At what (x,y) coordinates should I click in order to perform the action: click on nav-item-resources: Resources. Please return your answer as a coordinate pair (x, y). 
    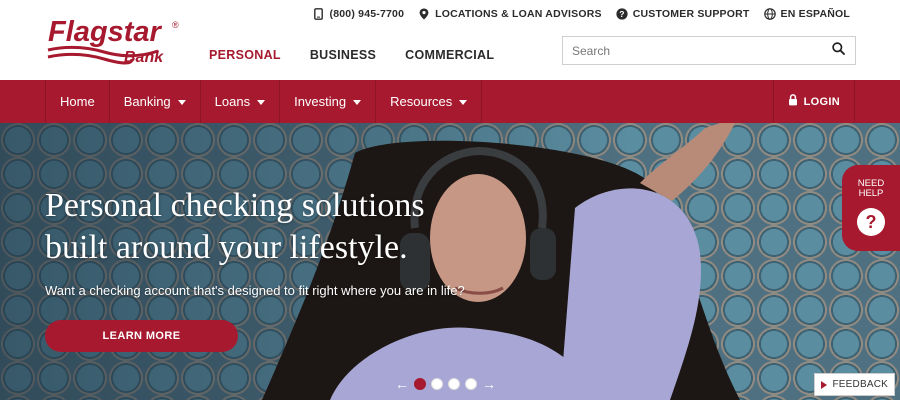
    Looking at the image, I should click on (429, 101).